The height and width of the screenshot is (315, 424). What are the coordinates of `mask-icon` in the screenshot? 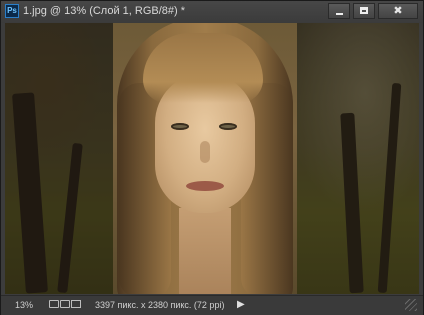 It's located at (65, 304).